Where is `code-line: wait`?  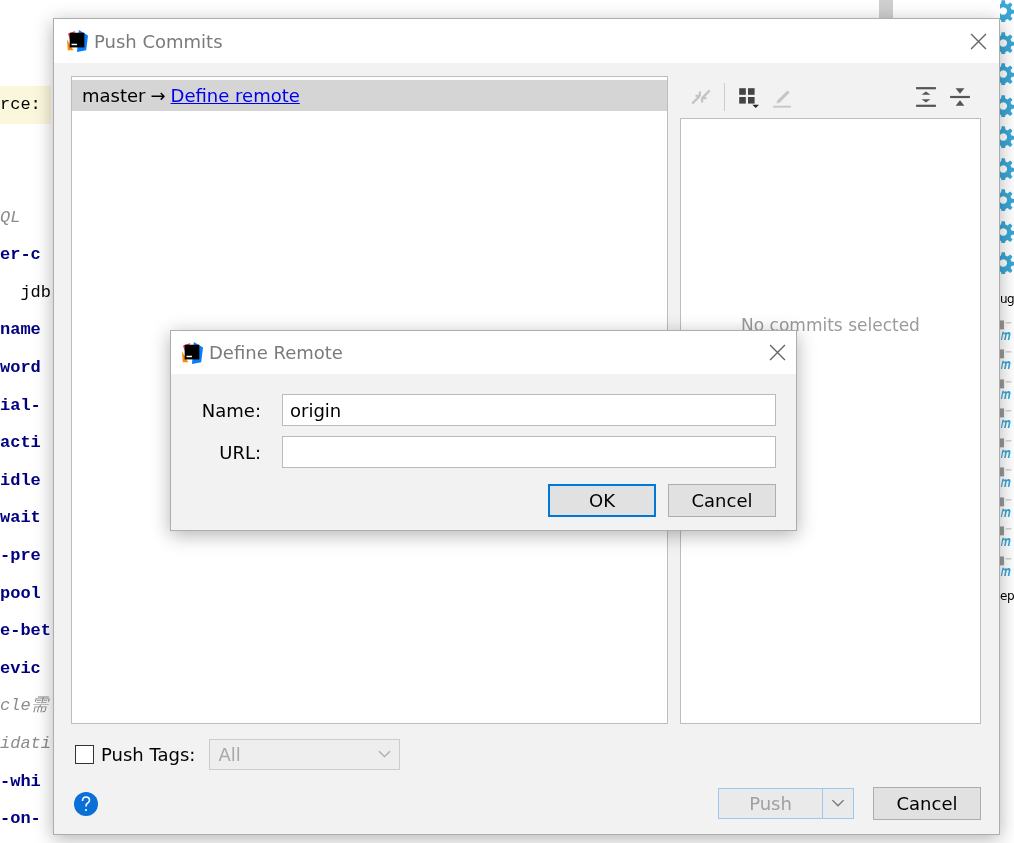
code-line: wait is located at coordinates (21, 518).